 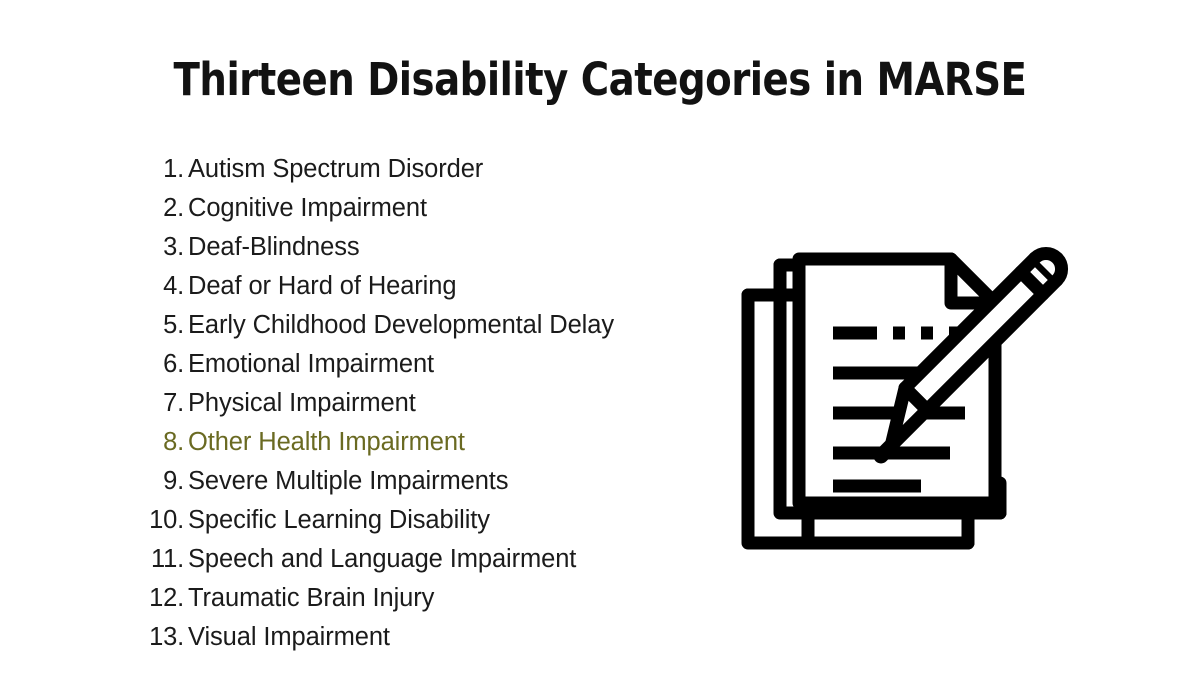 I want to click on list-item: 12. Traumatic Brain Injury, so click(x=416, y=598).